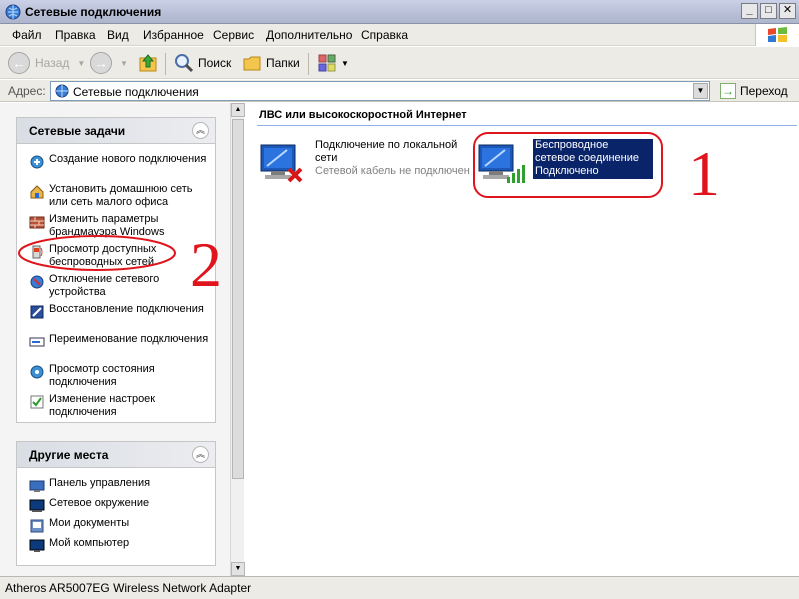 This screenshot has height=599, width=799. I want to click on menu-advanced: Дополнительно, so click(309, 35).